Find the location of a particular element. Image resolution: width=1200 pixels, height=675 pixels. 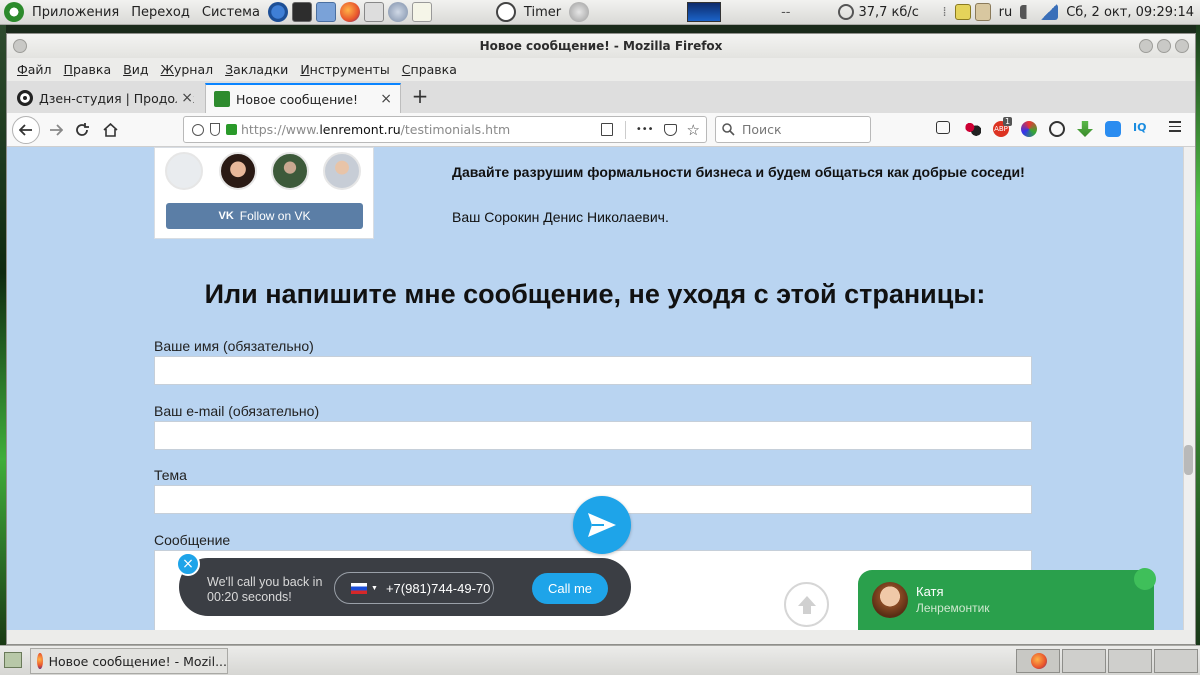

browser-launcher-icon is located at coordinates (277, 12).